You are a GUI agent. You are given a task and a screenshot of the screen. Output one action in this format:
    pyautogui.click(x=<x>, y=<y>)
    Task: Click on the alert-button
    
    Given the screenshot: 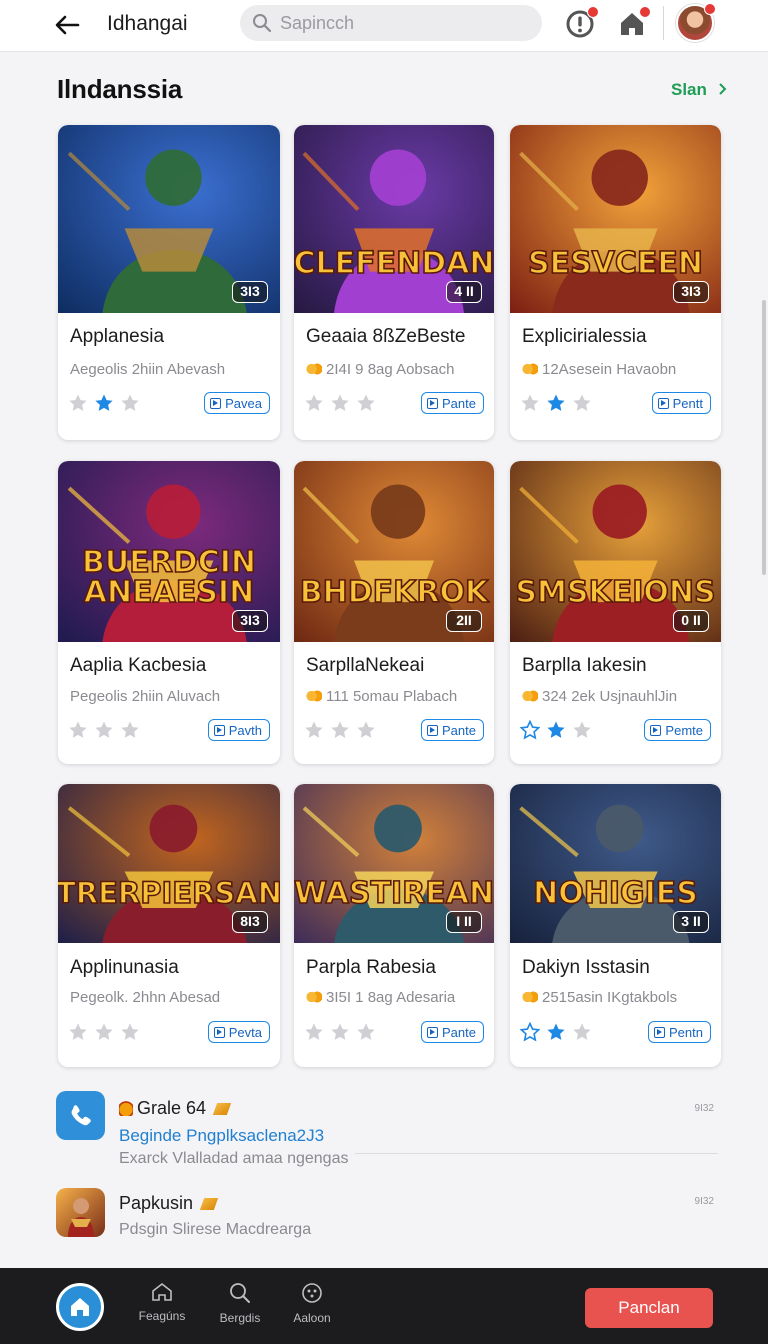 What is the action you would take?
    pyautogui.click(x=581, y=23)
    